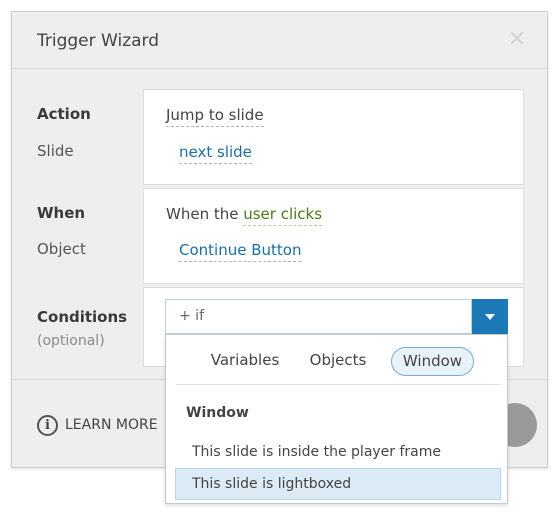 The image size is (560, 512). What do you see at coordinates (333, 236) in the screenshot?
I see `when-panel: When the user clicks Continue Button` at bounding box center [333, 236].